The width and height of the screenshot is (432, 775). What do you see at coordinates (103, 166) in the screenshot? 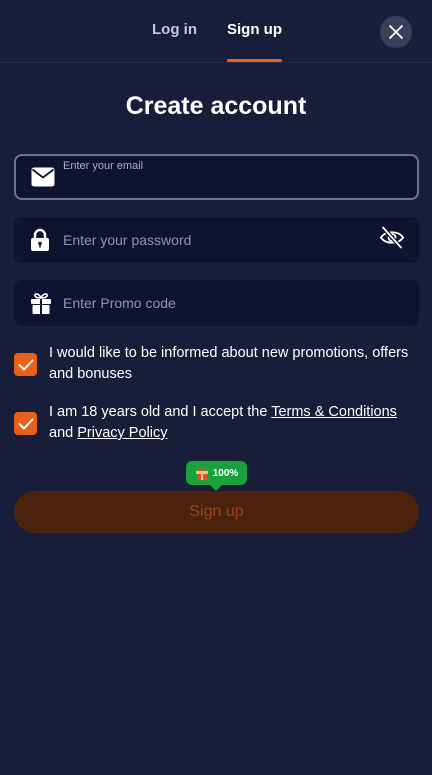
I see `email-placeholder: Enter your email` at bounding box center [103, 166].